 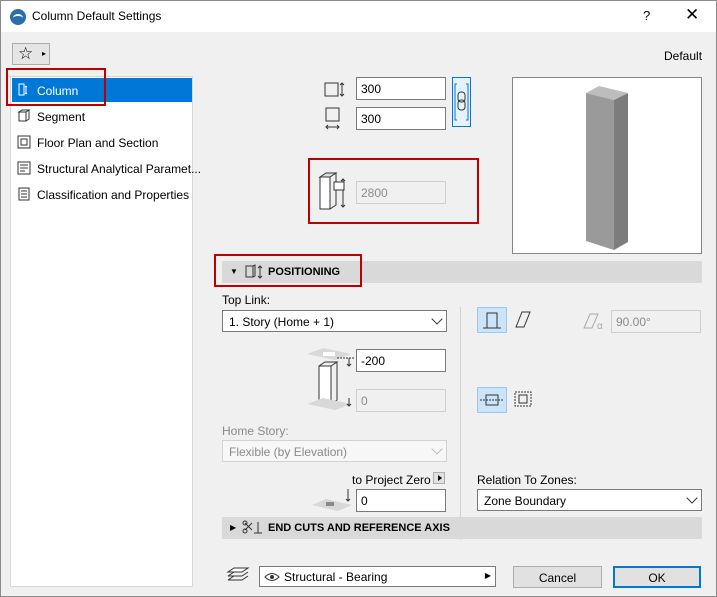 What do you see at coordinates (334, 89) in the screenshot?
I see `width-icon` at bounding box center [334, 89].